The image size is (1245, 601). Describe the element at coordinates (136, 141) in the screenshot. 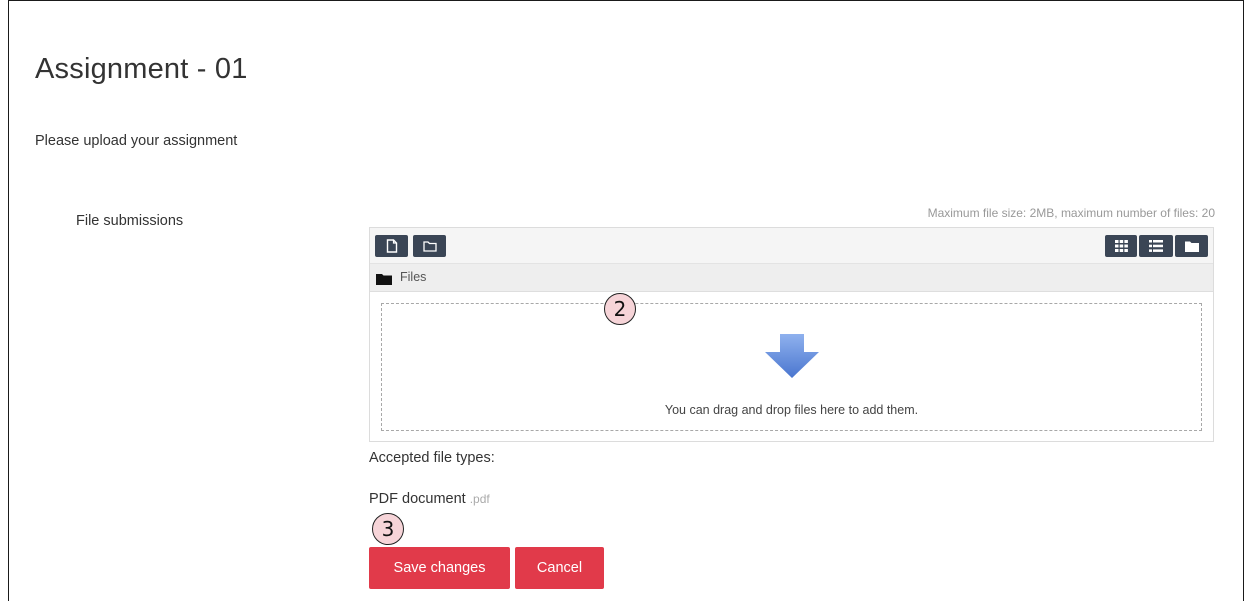

I see `assignment-intro: Please upload your assignment` at that location.